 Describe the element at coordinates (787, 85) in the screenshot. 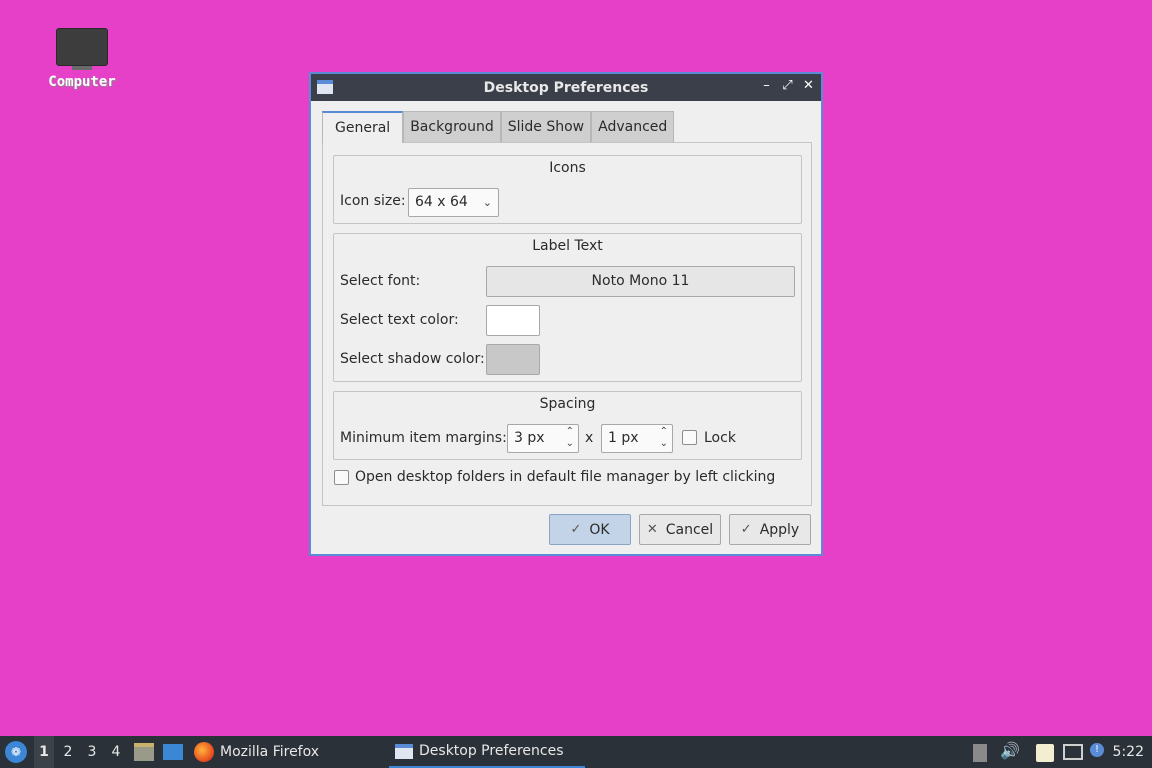

I see `maximize-icon: ⤢` at that location.